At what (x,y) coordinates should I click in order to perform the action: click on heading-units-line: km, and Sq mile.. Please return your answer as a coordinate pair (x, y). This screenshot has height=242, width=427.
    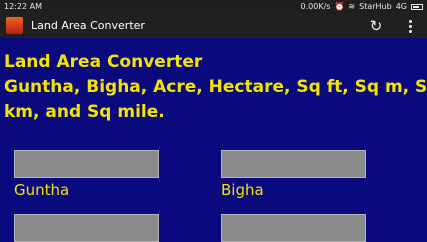
    Looking at the image, I should click on (84, 112).